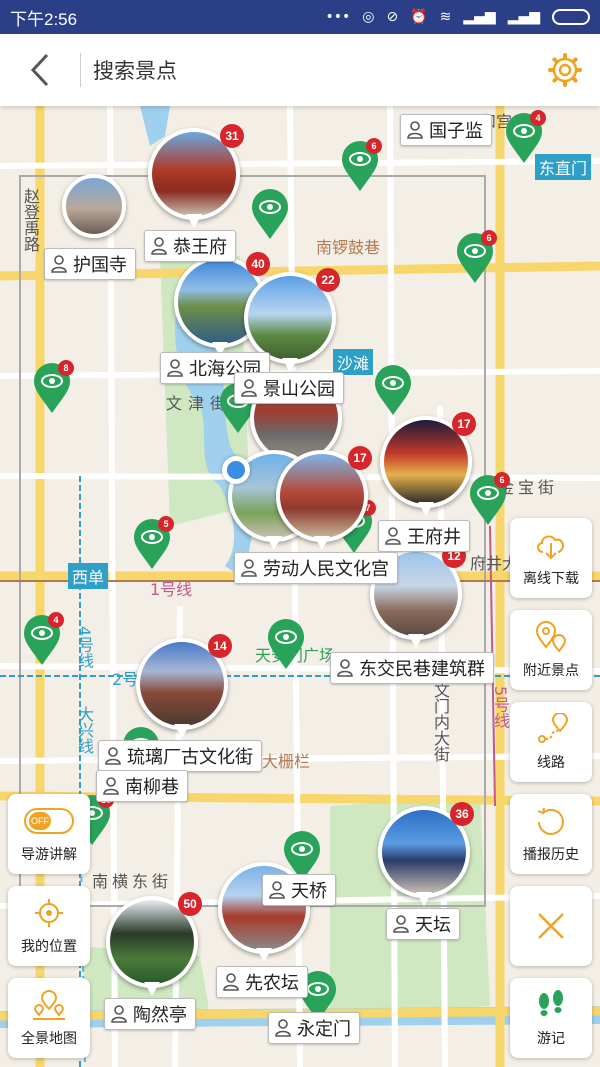  What do you see at coordinates (286, 761) in the screenshot?
I see `map-label-dashilan: 大栅栏` at bounding box center [286, 761].